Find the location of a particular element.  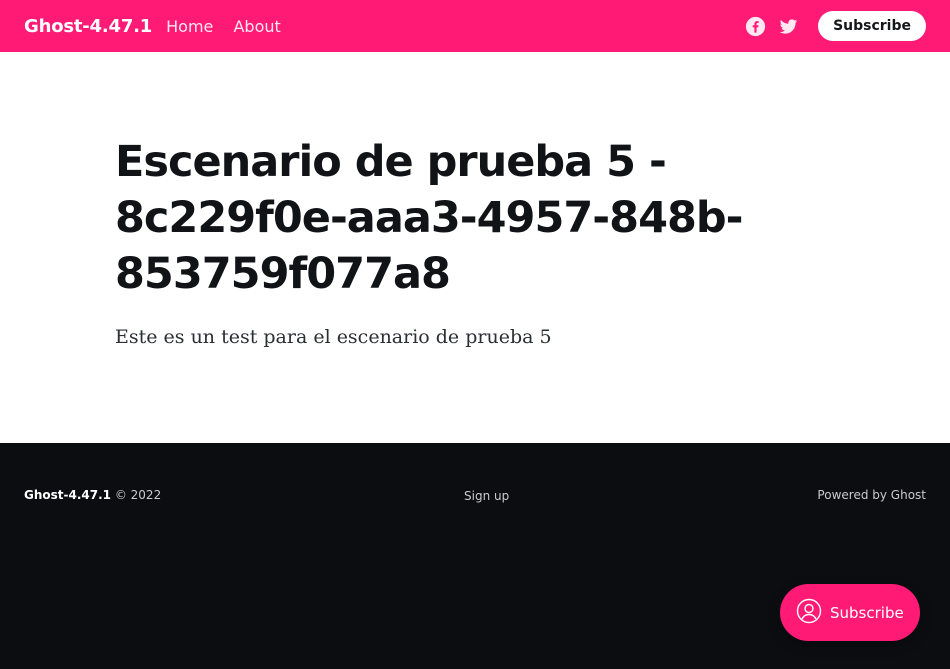

portal-subscribe-button: Subscribe is located at coordinates (850, 612).